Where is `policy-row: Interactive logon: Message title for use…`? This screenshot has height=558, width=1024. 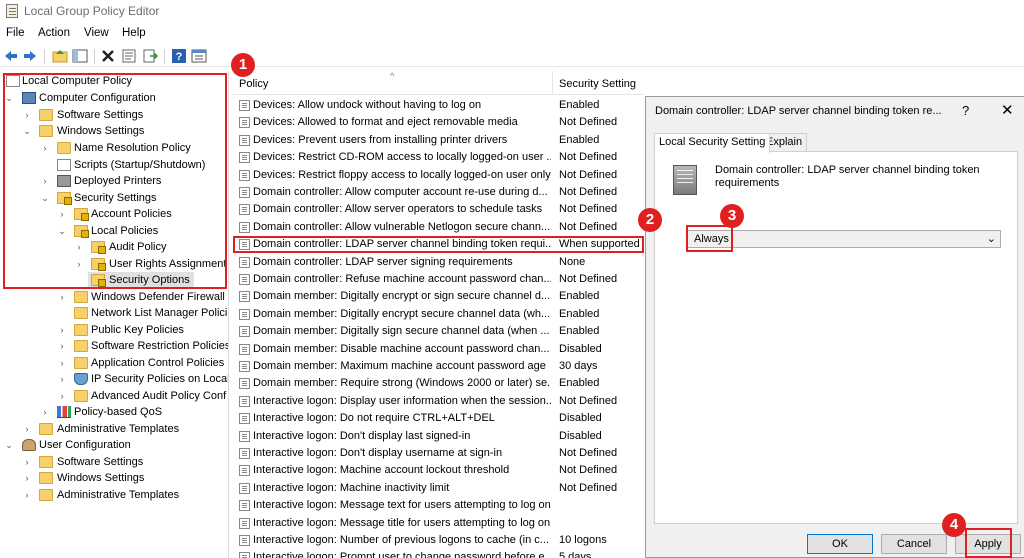 policy-row: Interactive logon: Message title for use… is located at coordinates (438, 523).